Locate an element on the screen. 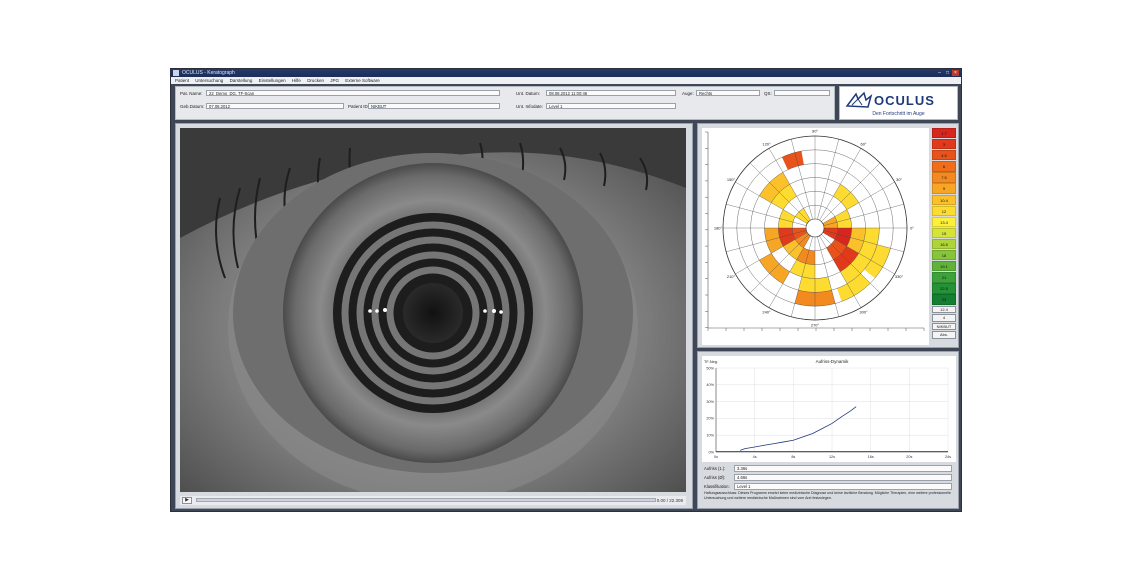 This screenshot has width=1130, height=580. polar-angle-label: 120° is located at coordinates (766, 143).